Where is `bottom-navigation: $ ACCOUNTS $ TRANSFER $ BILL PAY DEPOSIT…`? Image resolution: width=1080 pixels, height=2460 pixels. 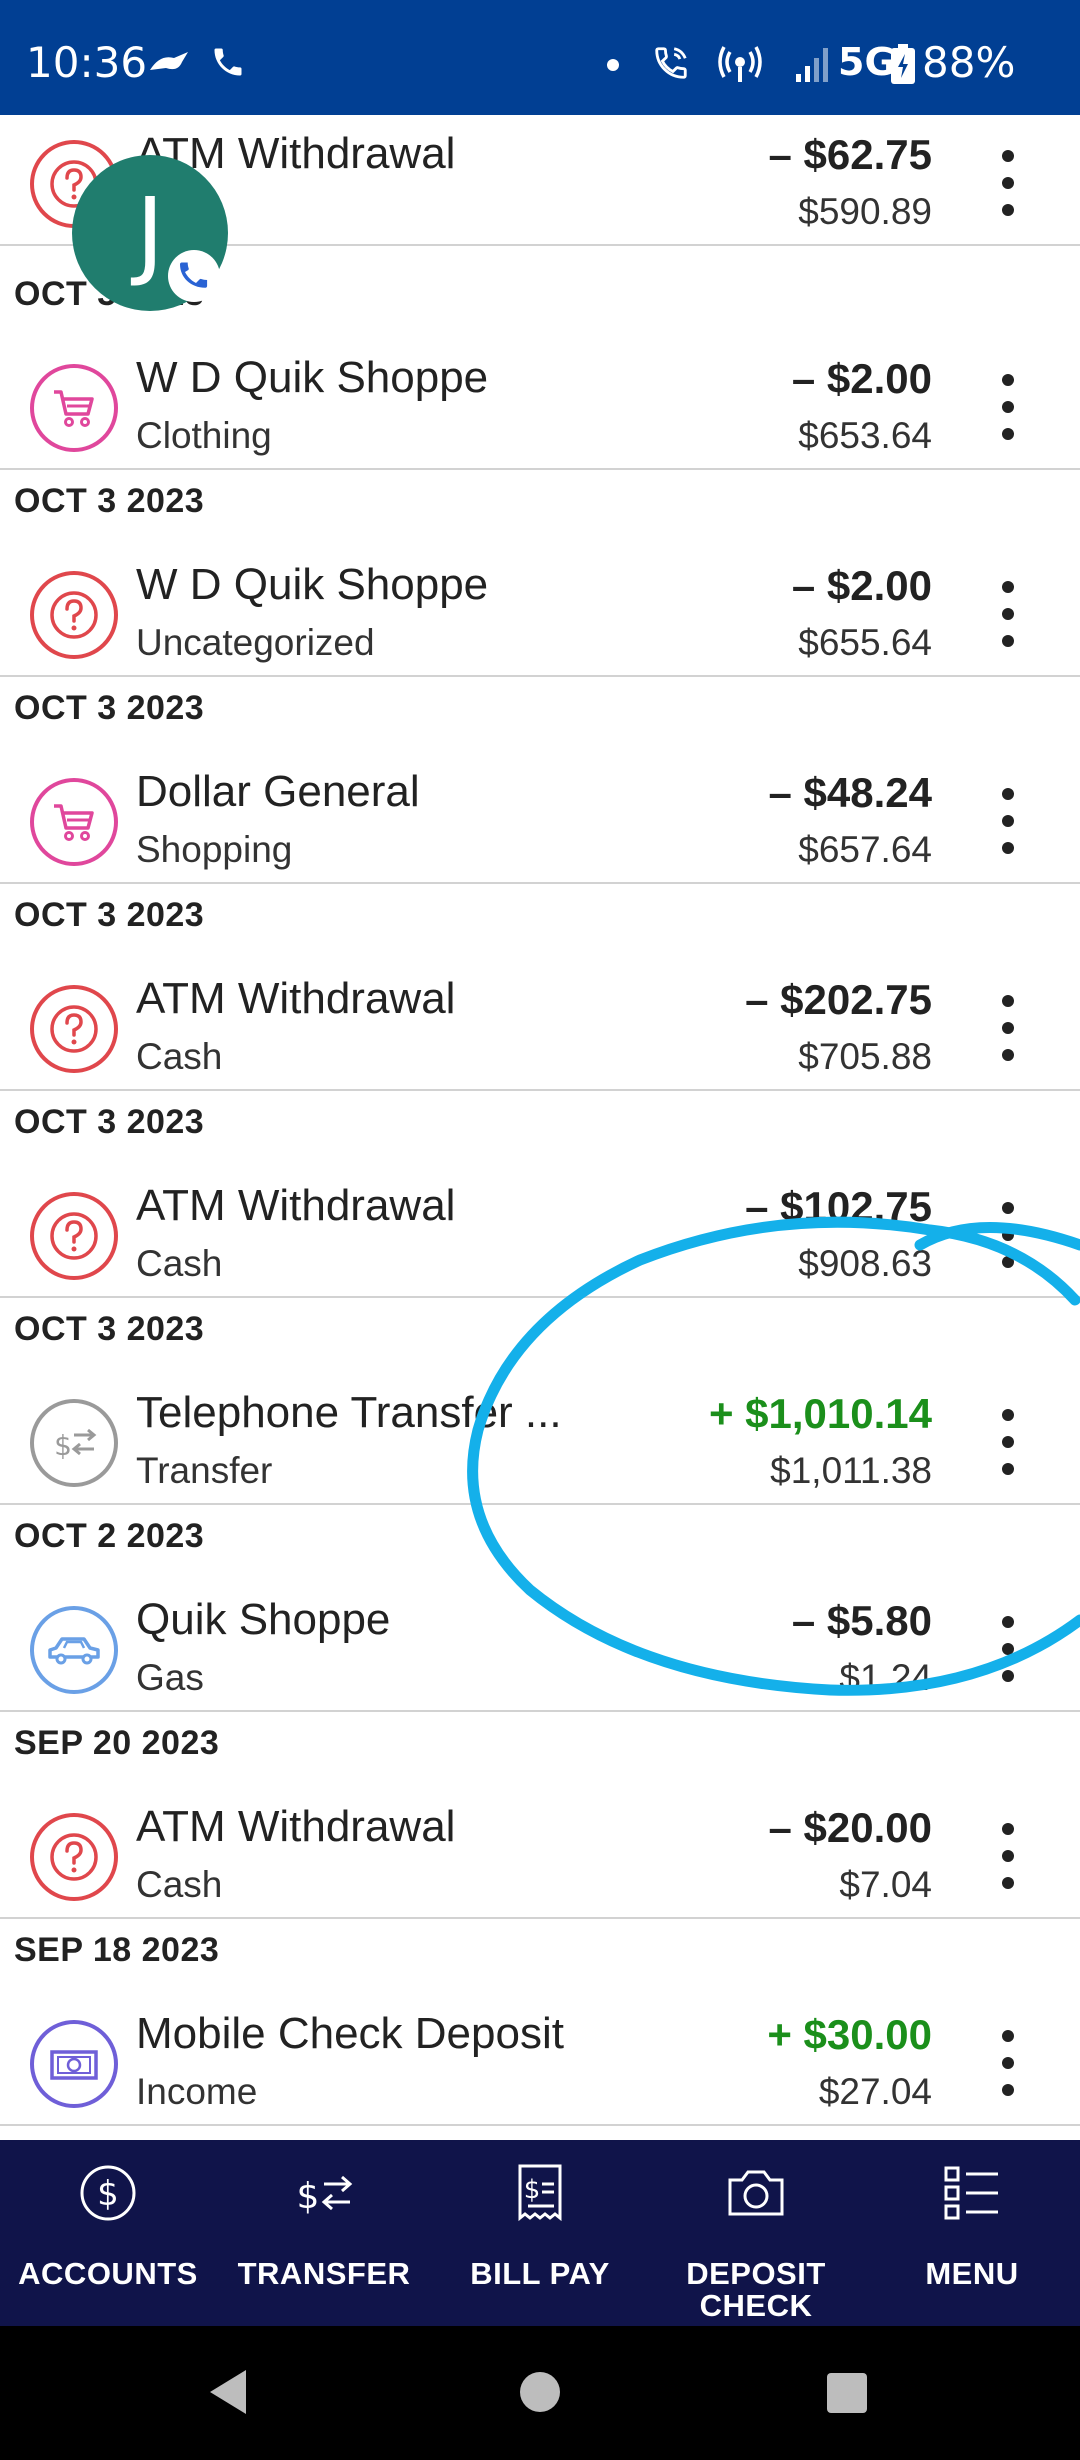
bottom-navigation: $ ACCOUNTS $ TRANSFER $ BILL PAY DEPOSIT… is located at coordinates (540, 2233).